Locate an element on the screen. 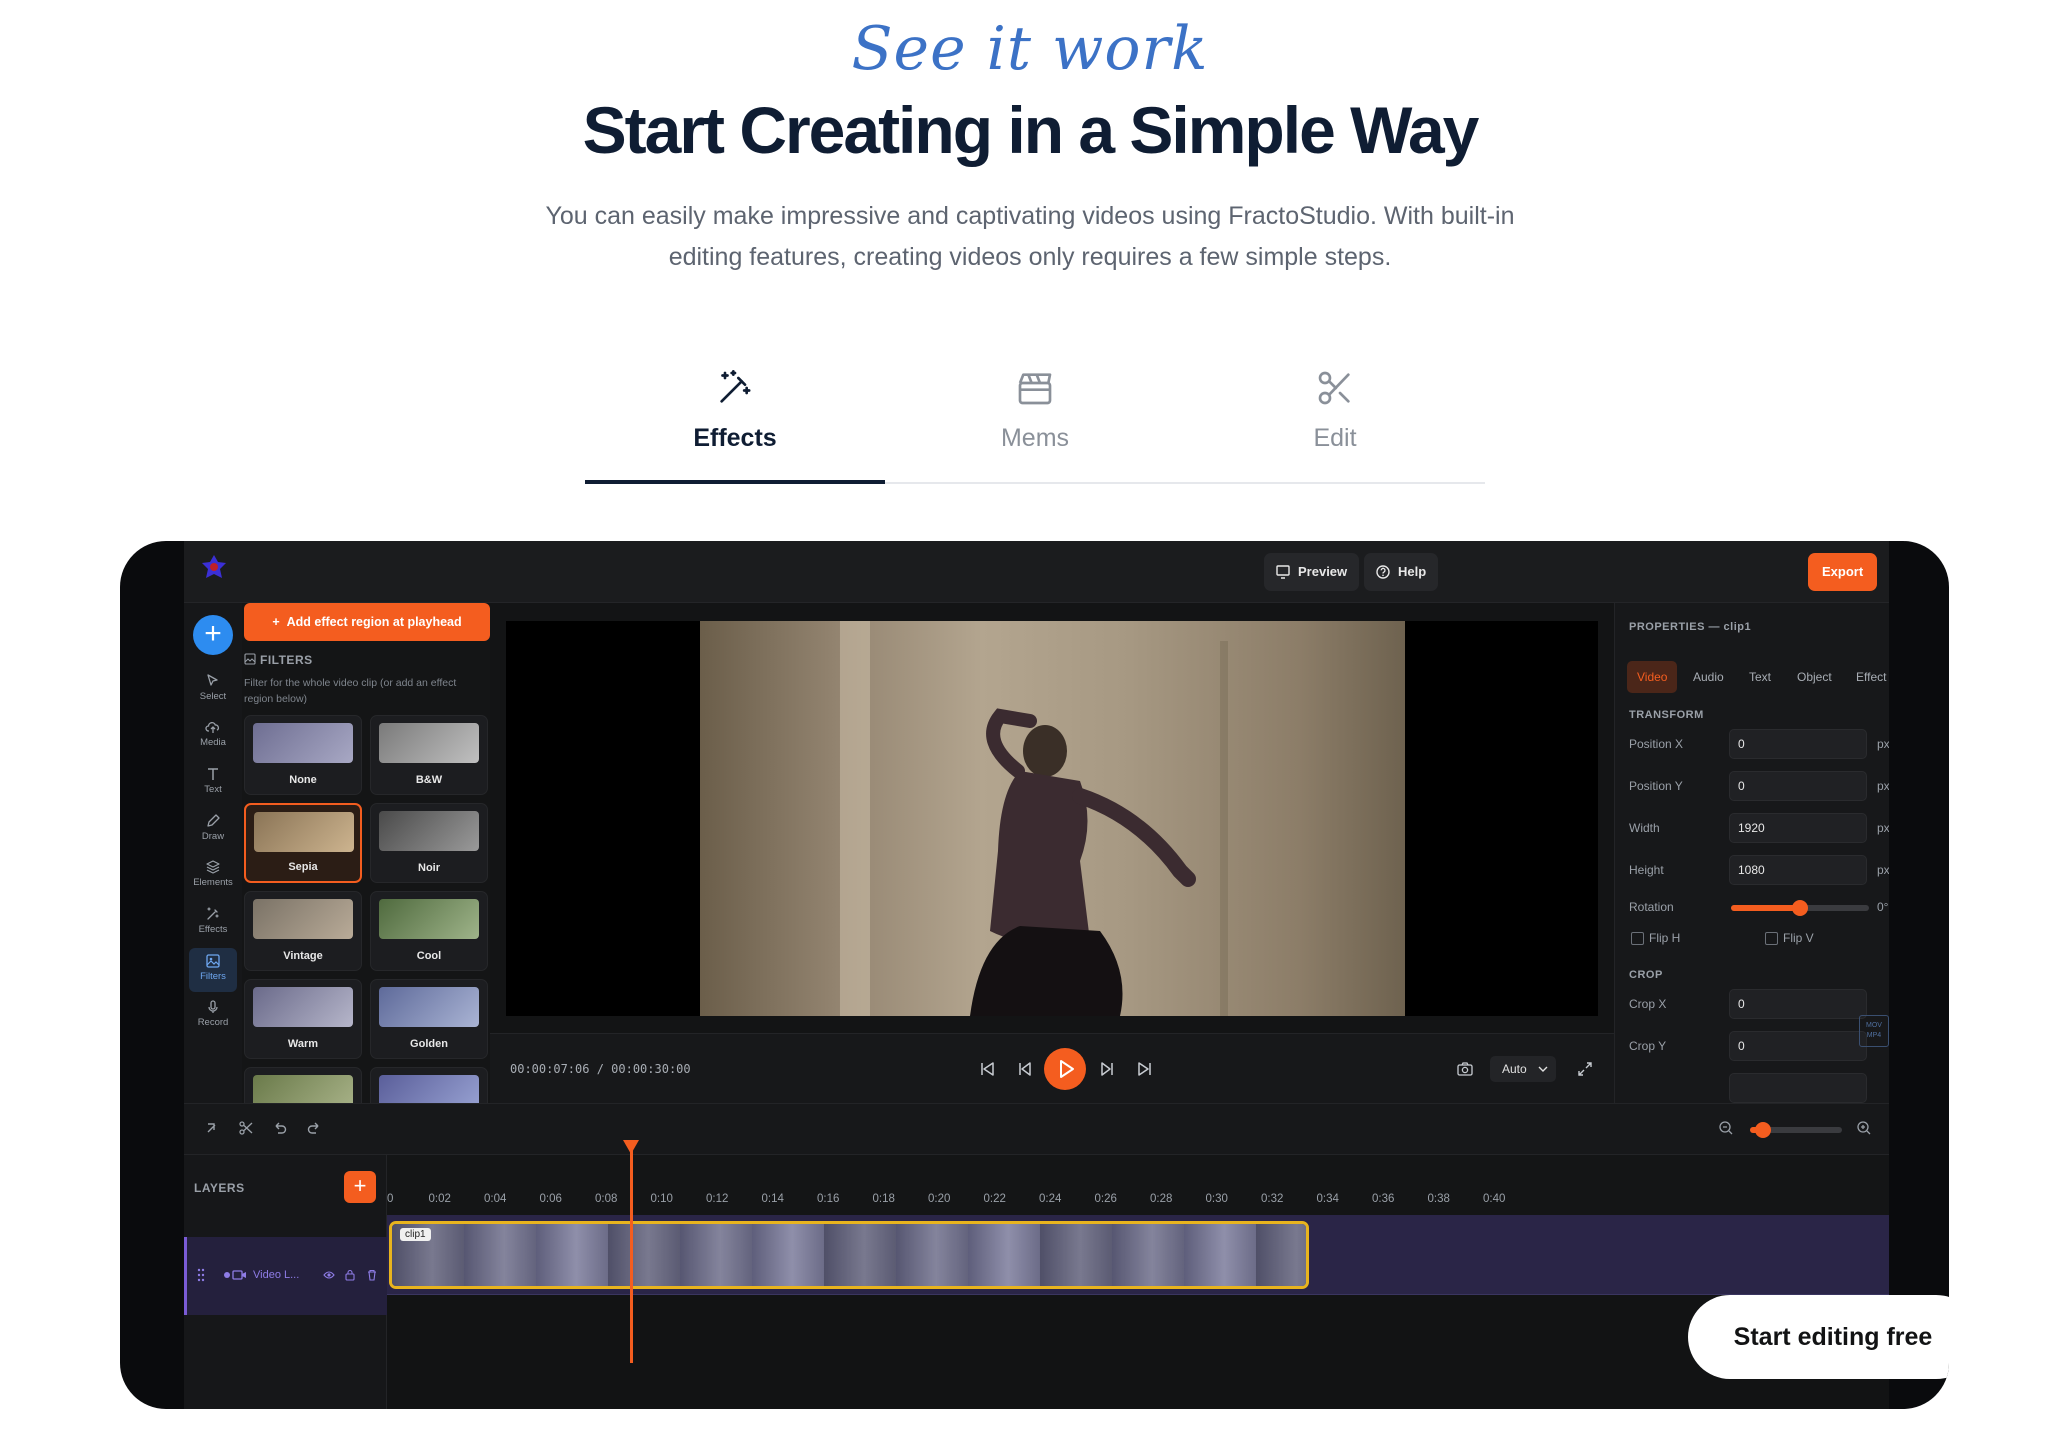  add-effect-label: Add effect region at playhead is located at coordinates (374, 622).